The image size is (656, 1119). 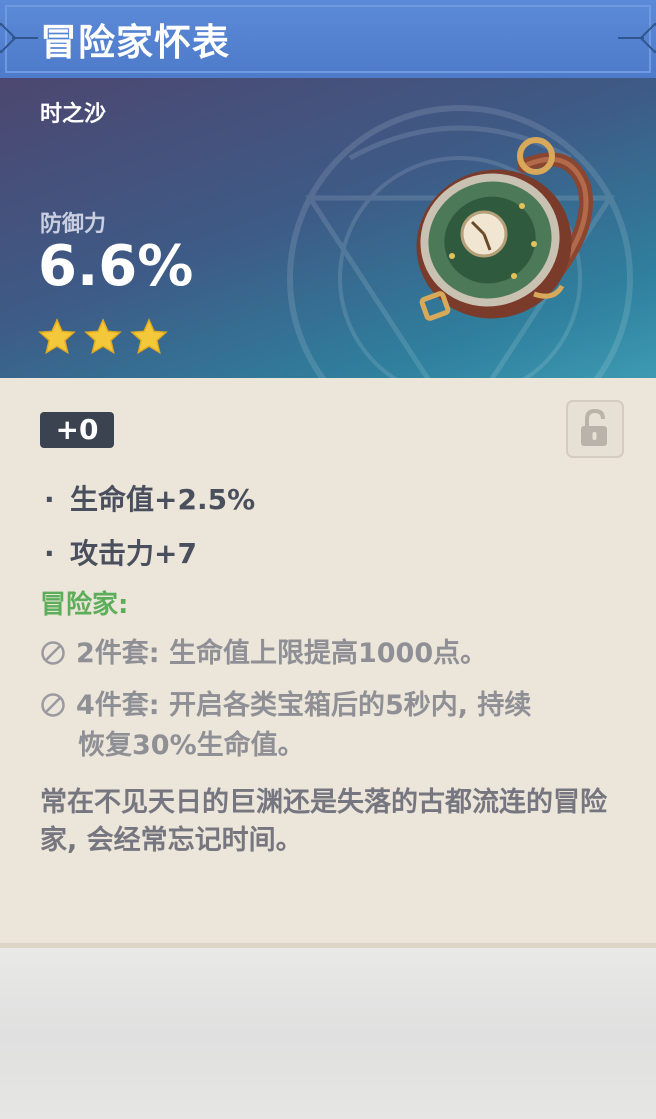 What do you see at coordinates (328, 39) in the screenshot?
I see `title-bar: 冒险家怀表` at bounding box center [328, 39].